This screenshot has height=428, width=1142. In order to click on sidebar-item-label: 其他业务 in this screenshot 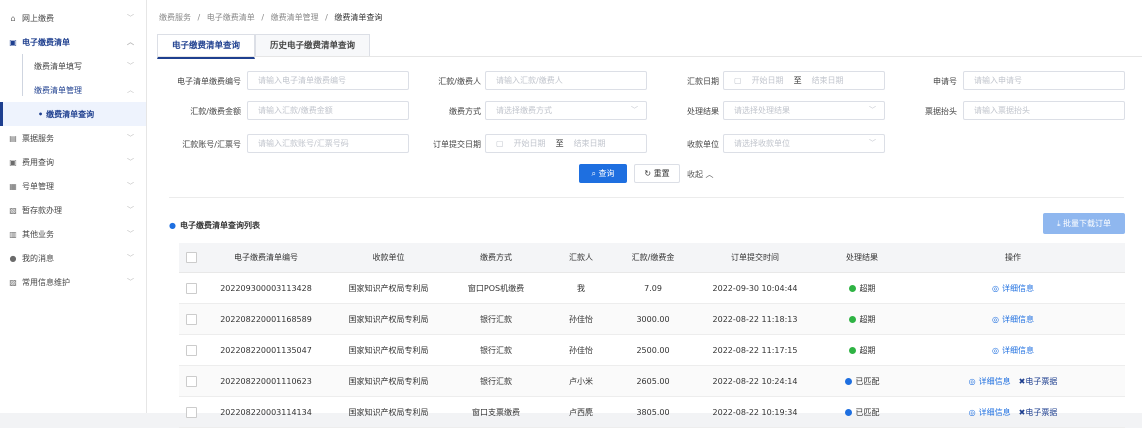, I will do `click(38, 234)`.